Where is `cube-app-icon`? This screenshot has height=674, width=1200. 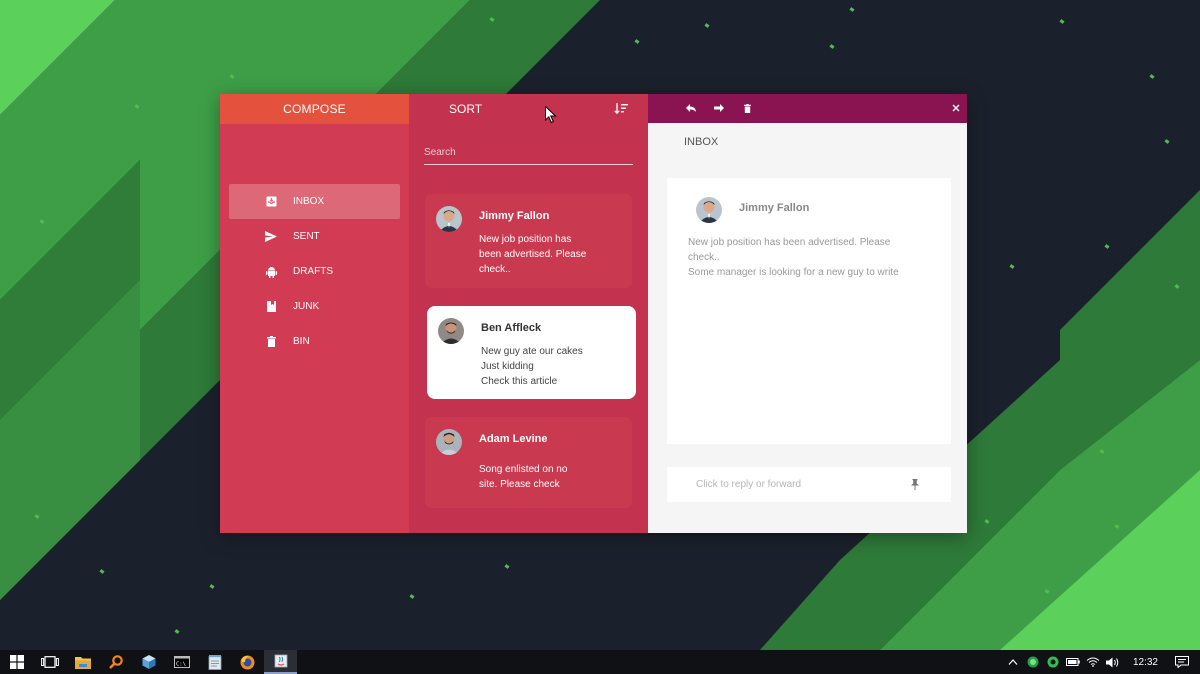
cube-app-icon is located at coordinates (148, 662).